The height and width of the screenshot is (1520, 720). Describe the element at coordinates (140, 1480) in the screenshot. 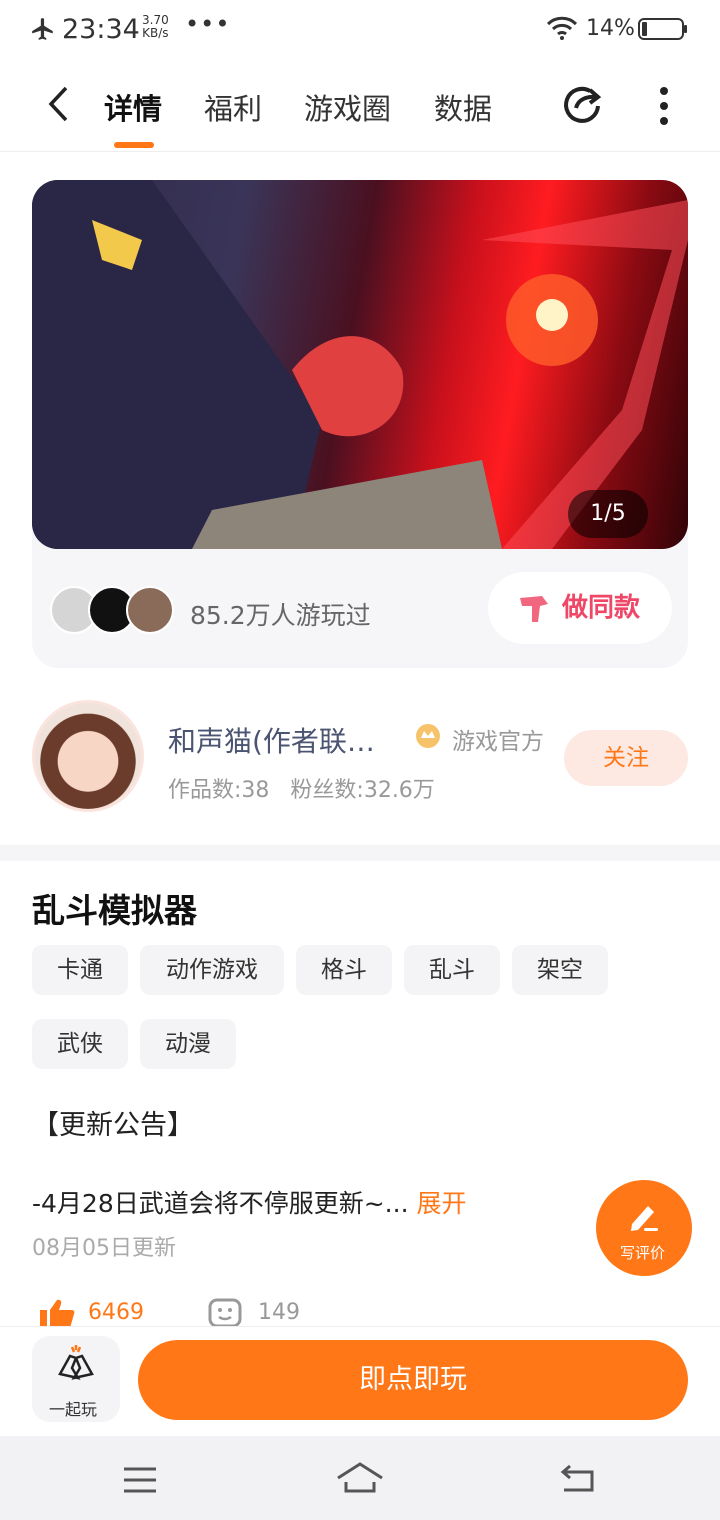

I see `menu-icon` at that location.